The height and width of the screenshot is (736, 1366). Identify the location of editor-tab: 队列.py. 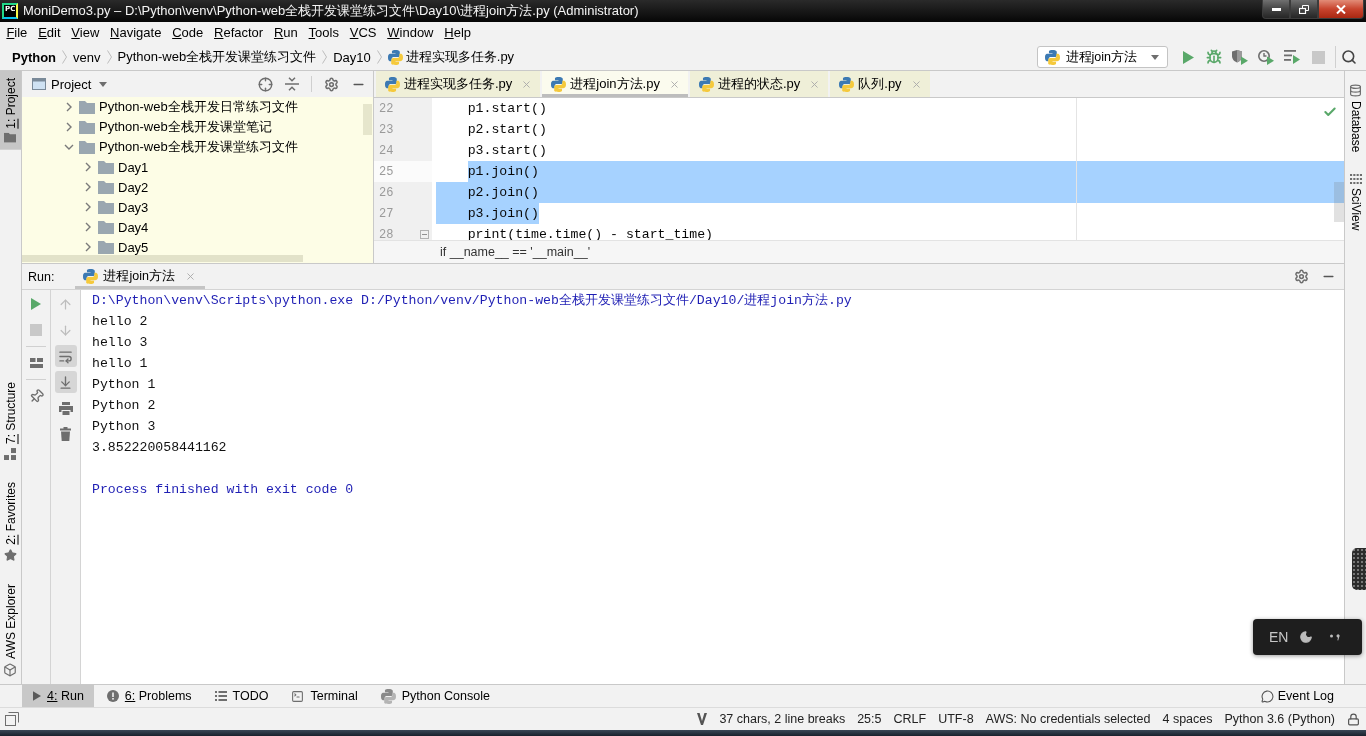
(880, 84).